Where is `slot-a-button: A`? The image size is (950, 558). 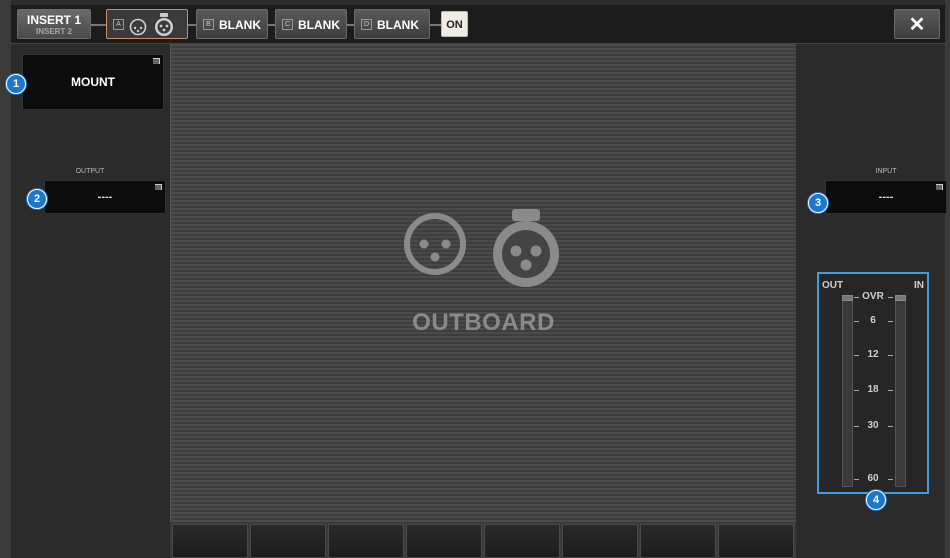 slot-a-button: A is located at coordinates (147, 24).